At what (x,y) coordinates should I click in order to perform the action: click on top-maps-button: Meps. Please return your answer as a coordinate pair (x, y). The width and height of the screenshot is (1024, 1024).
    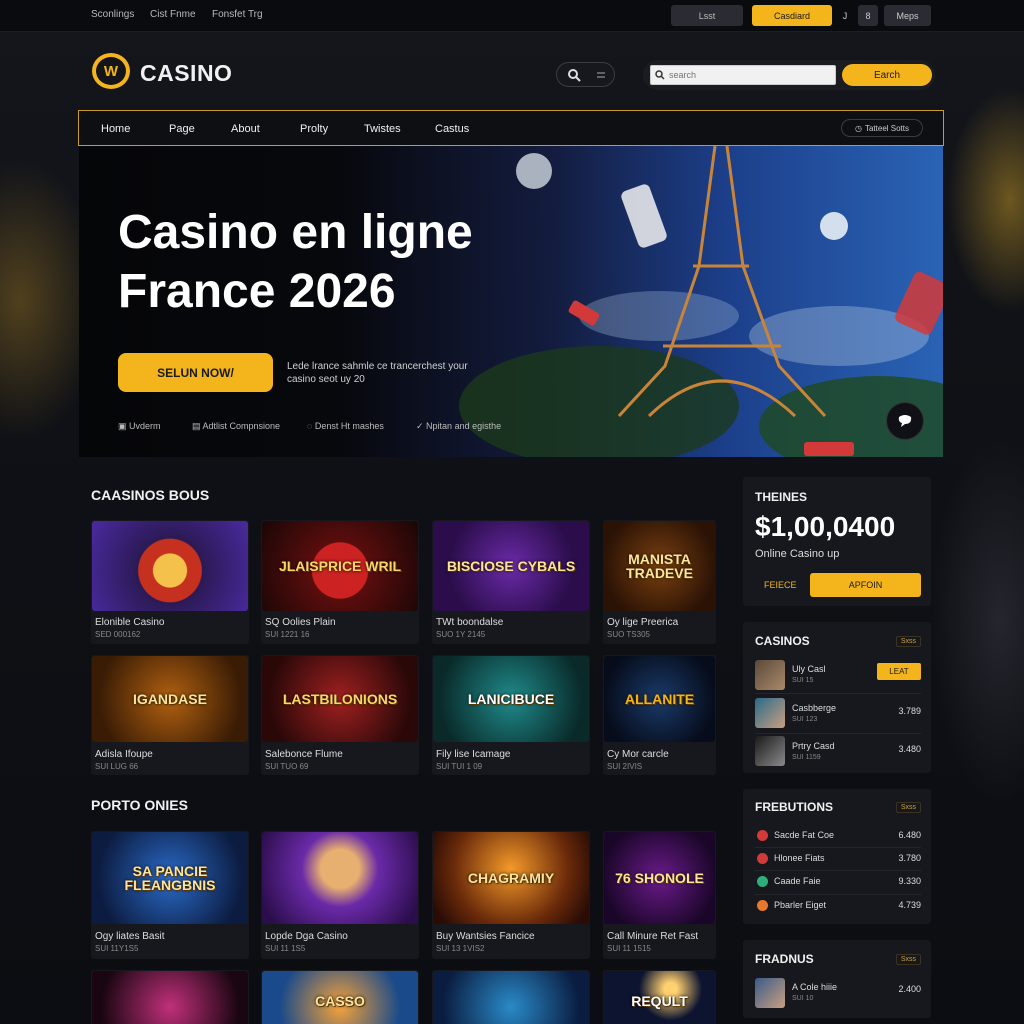
    Looking at the image, I should click on (907, 15).